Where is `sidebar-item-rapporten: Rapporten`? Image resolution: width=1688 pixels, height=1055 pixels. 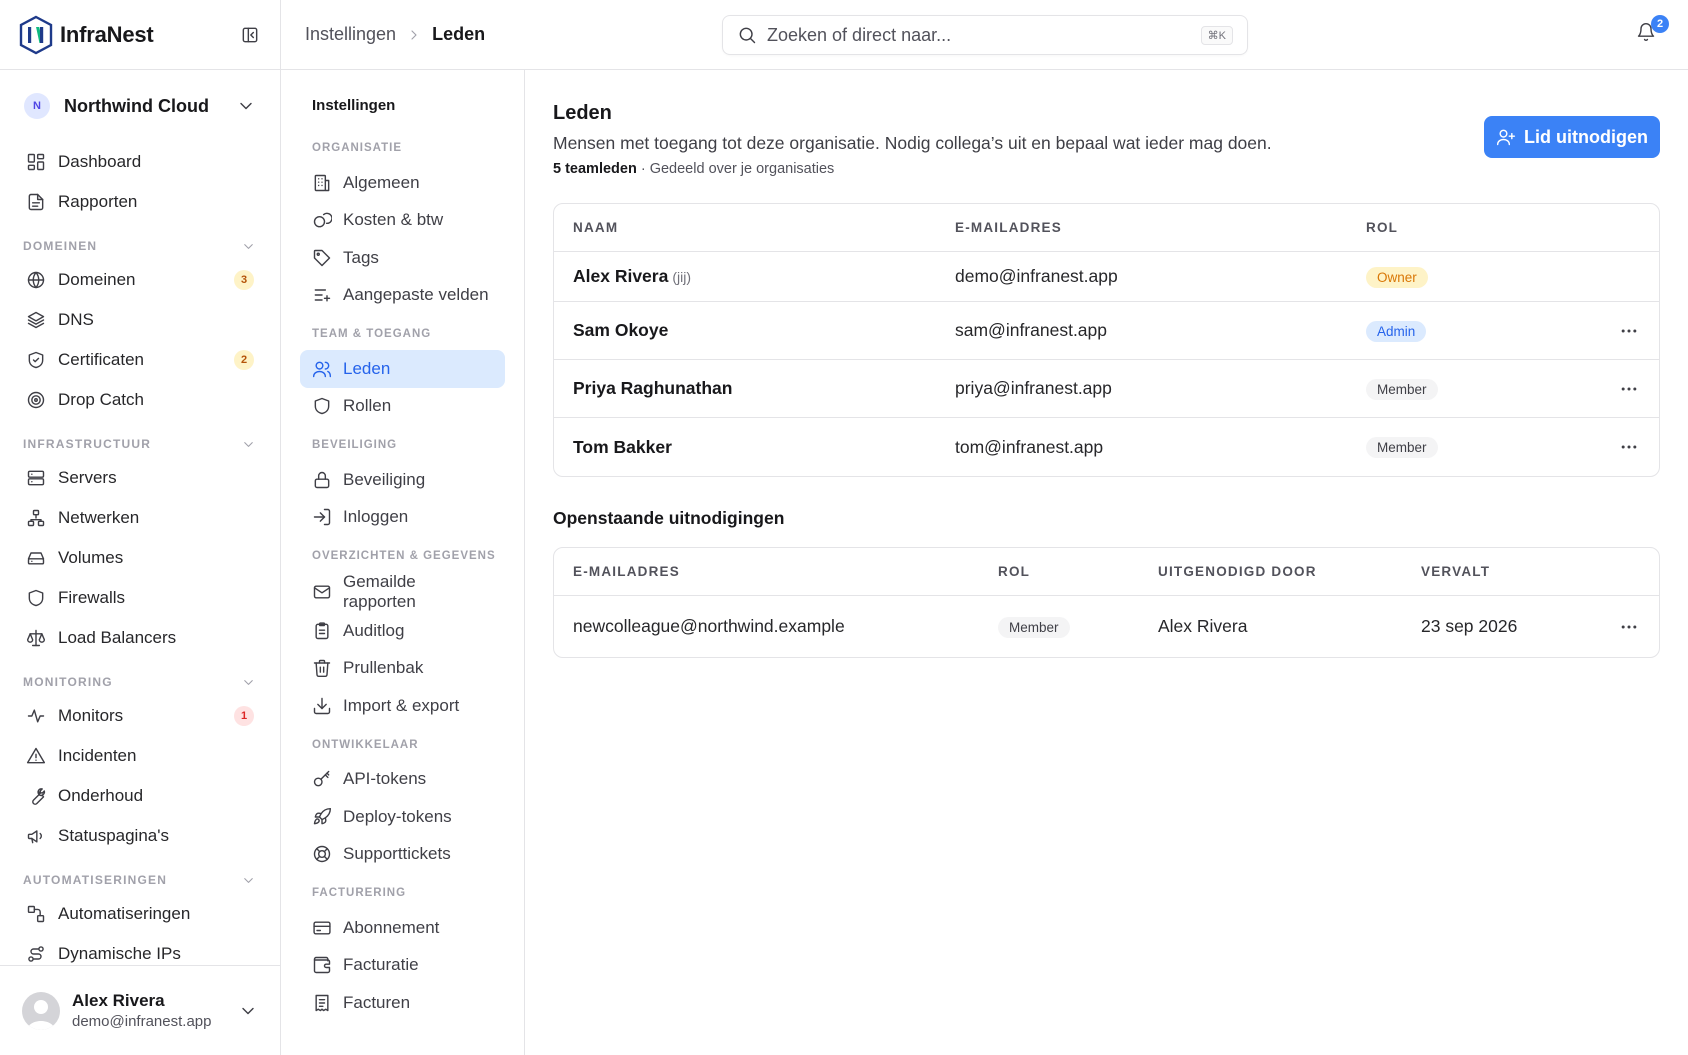 sidebar-item-rapporten: Rapporten is located at coordinates (140, 202).